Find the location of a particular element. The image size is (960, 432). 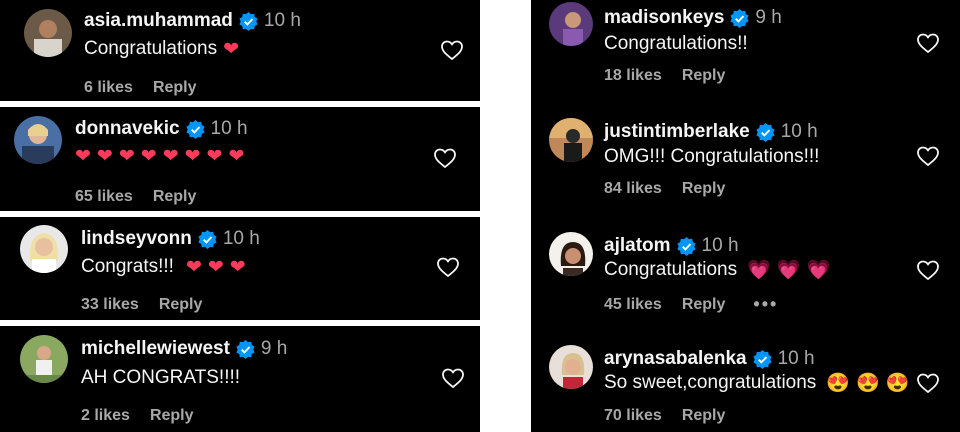

username: lindseyvonn is located at coordinates (136, 239).